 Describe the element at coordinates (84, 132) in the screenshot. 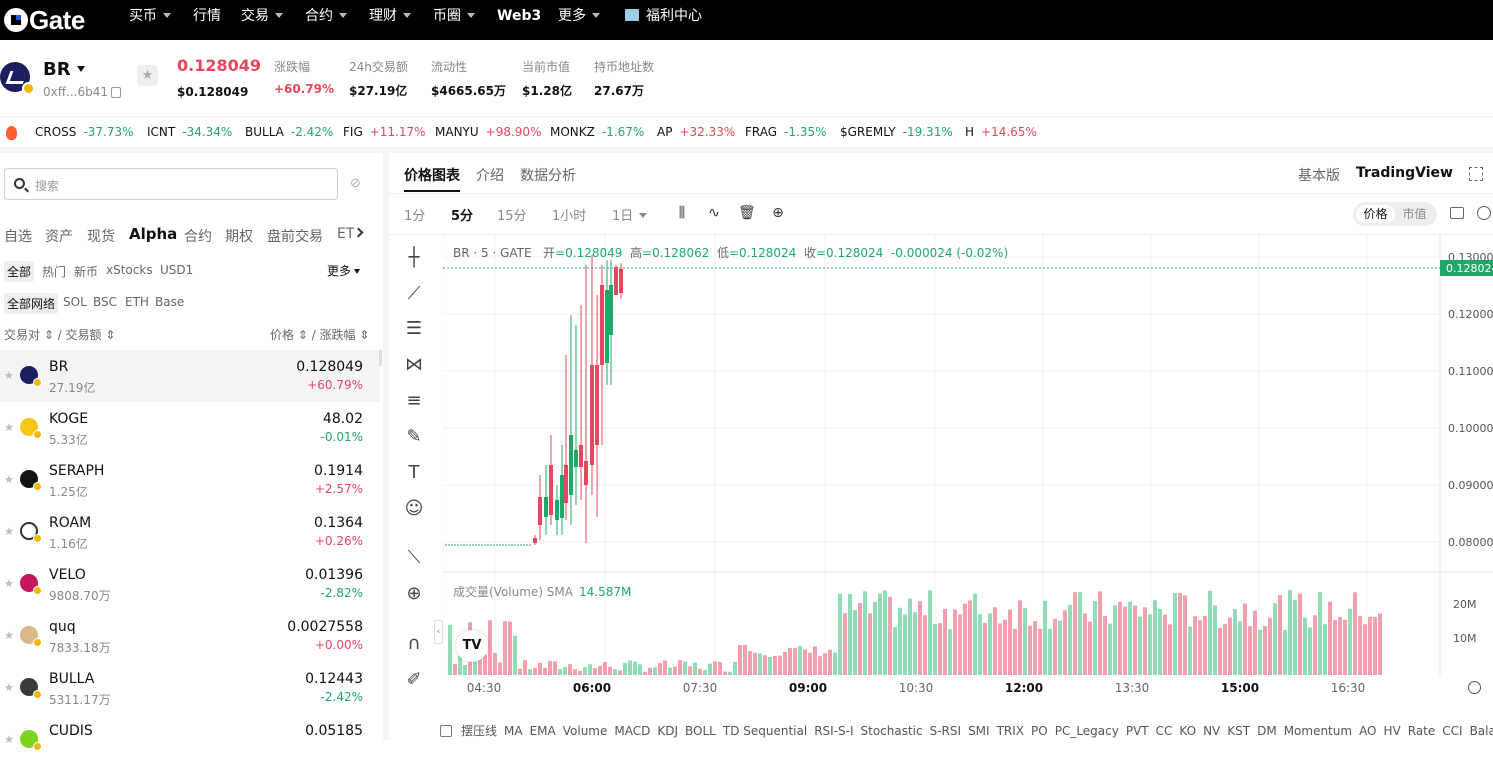

I see `ticker-item: CROSS -37.73%` at that location.